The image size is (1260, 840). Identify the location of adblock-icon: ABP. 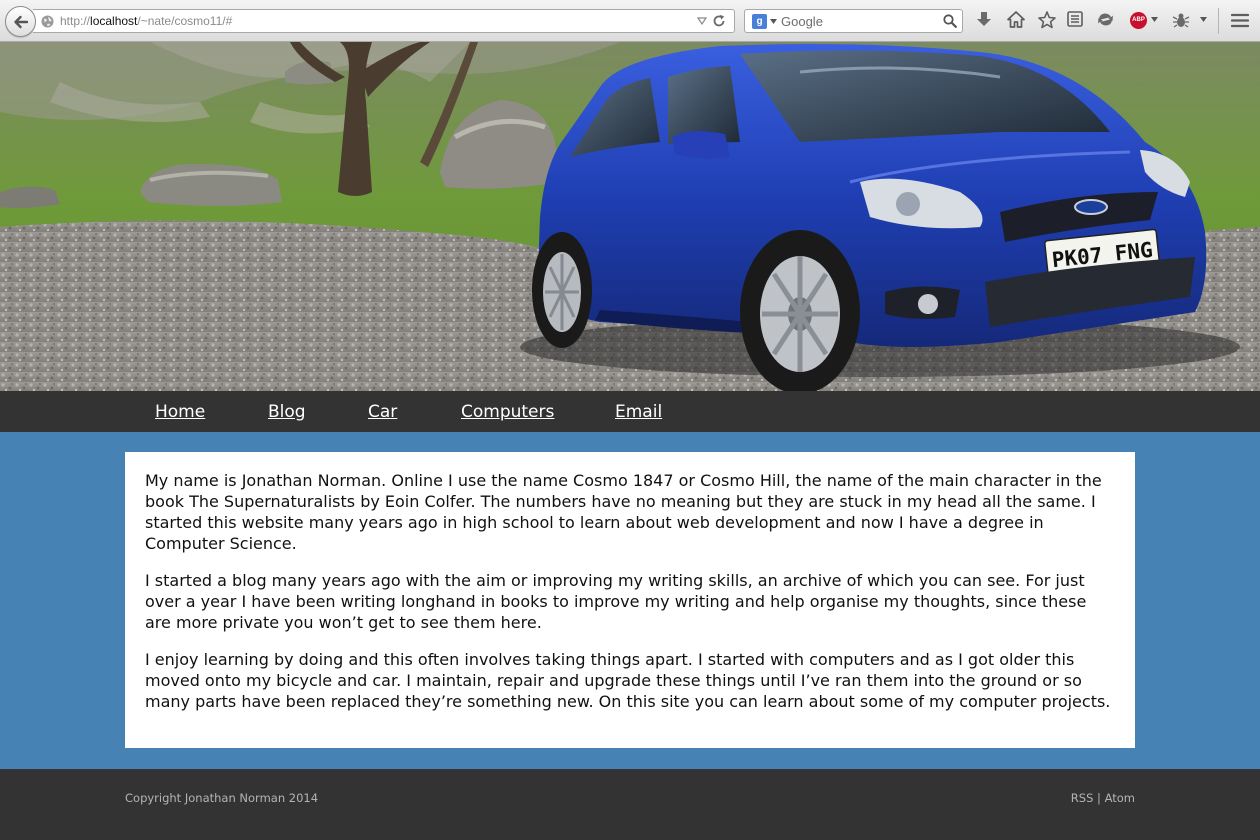
(1138, 20).